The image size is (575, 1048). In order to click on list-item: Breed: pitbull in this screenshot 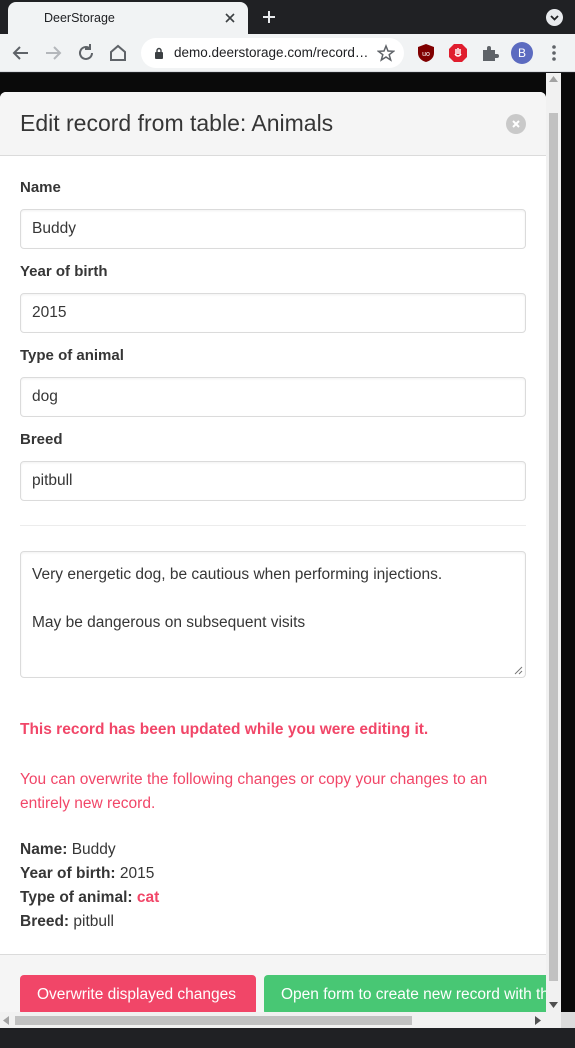, I will do `click(89, 922)`.